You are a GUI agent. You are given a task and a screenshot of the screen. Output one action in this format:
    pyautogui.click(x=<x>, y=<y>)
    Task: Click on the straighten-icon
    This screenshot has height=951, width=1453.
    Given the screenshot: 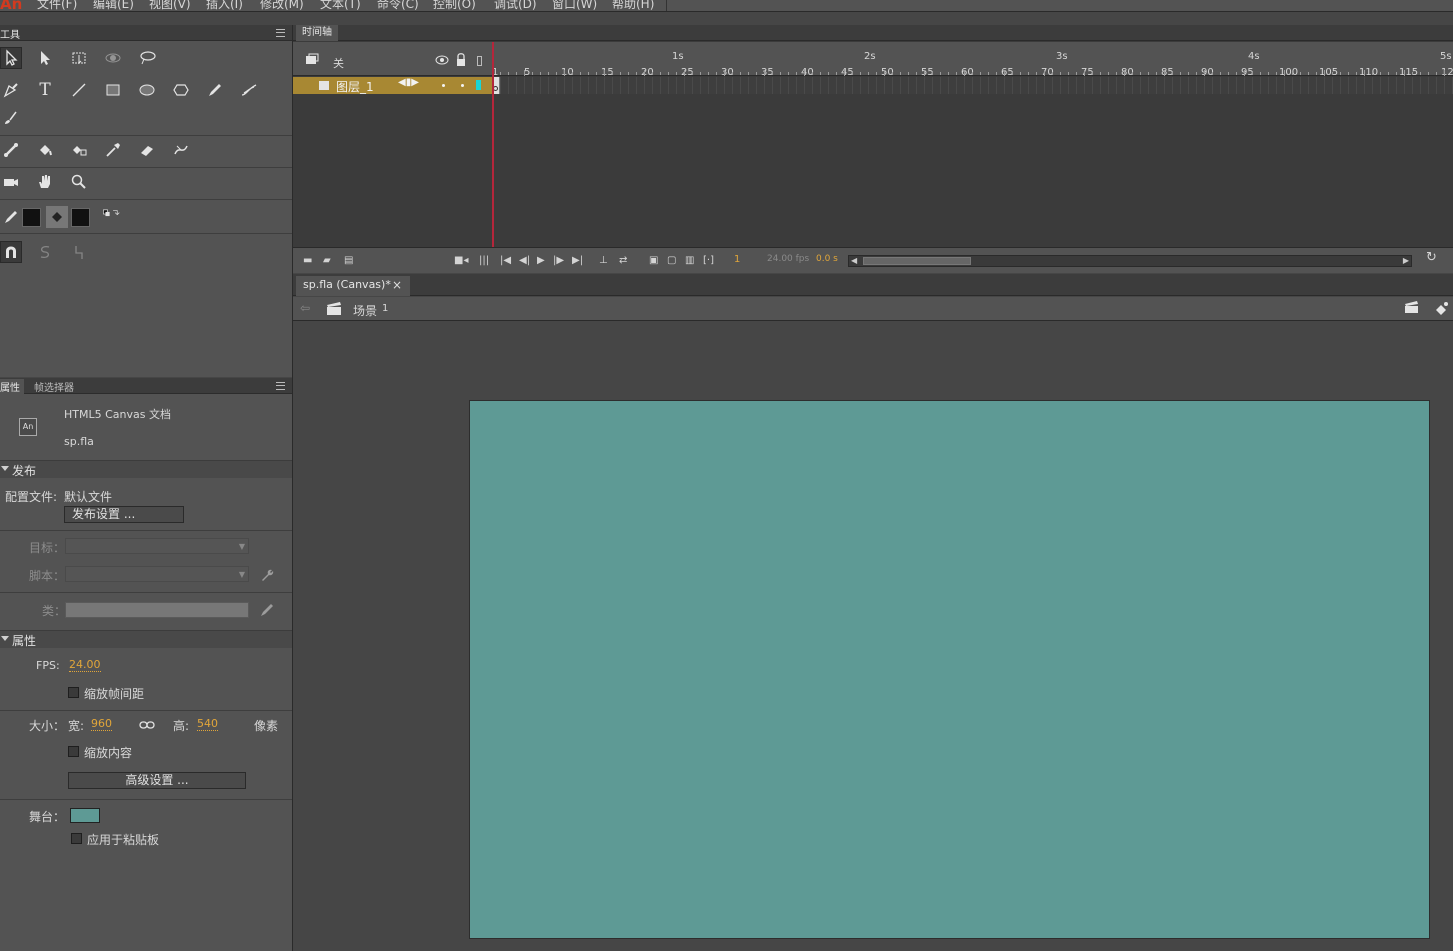 What is the action you would take?
    pyautogui.click(x=79, y=252)
    